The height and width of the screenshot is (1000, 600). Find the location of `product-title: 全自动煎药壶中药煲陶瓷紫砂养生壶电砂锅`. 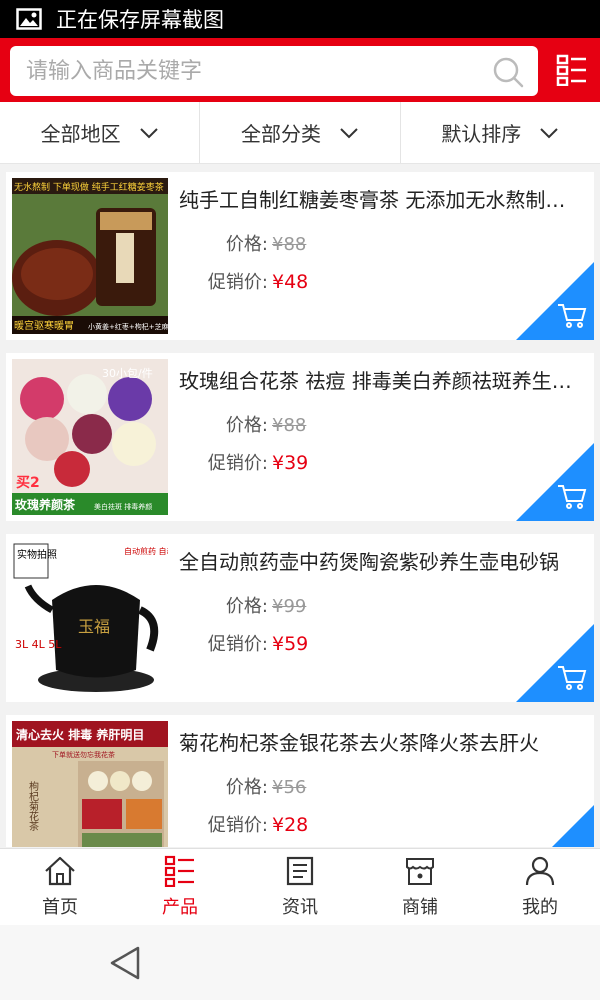

product-title: 全自动煎药壶中药煲陶瓷紫砂养生壶电砂锅 is located at coordinates (379, 560).